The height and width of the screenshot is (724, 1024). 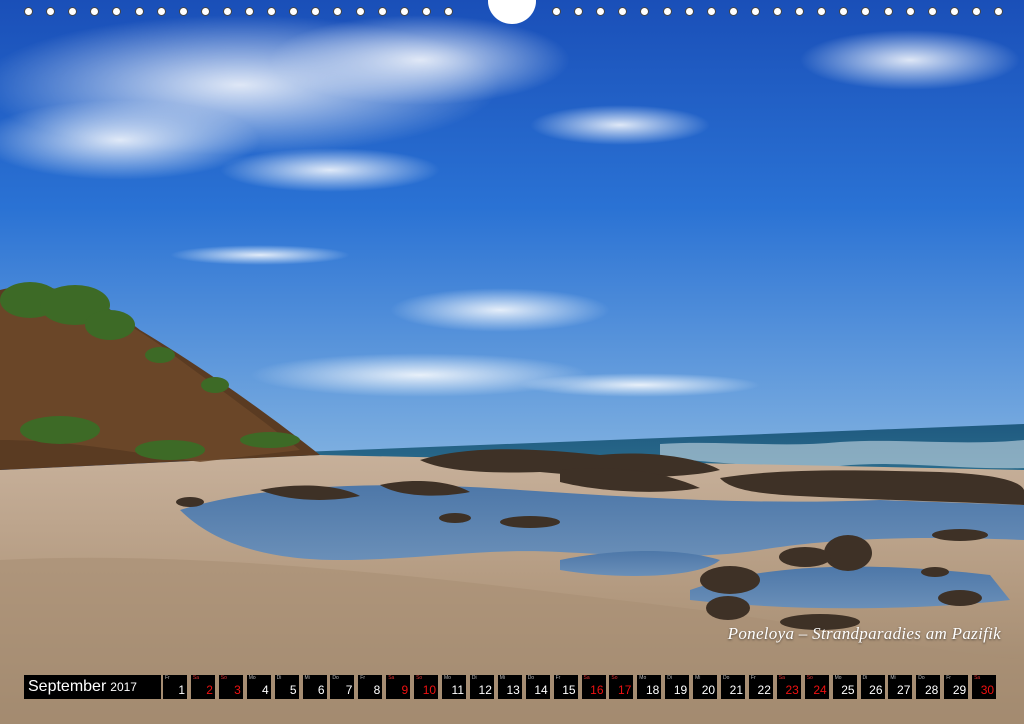 I want to click on day-number: 16, so click(x=597, y=690).